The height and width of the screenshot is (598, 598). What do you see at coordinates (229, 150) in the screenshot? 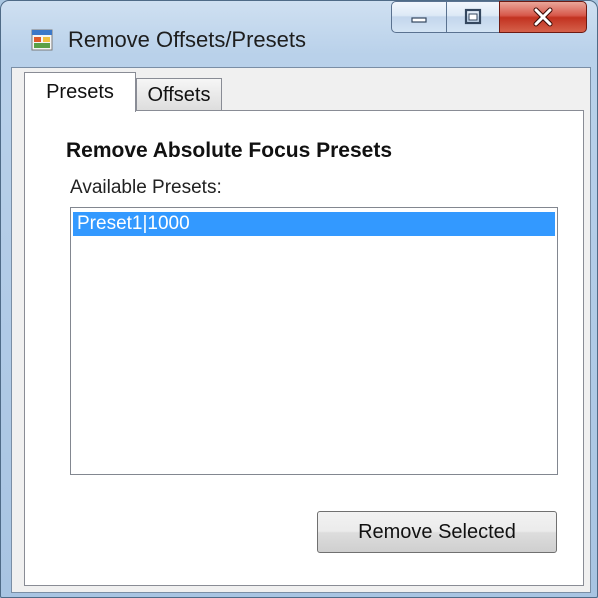
I see `section-title: Remove Absolute Focus Presets` at bounding box center [229, 150].